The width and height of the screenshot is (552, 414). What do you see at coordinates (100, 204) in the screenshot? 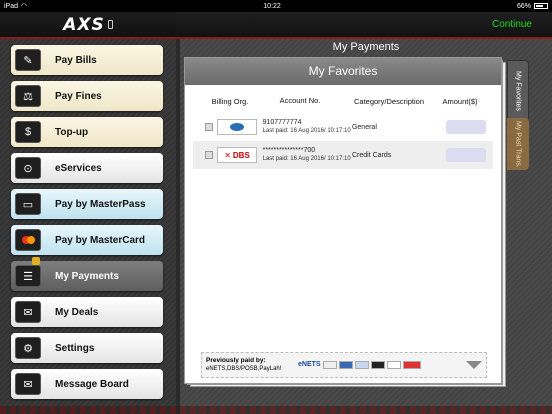
I see `sidebar-item-label: Pay by MasterPass` at bounding box center [100, 204].